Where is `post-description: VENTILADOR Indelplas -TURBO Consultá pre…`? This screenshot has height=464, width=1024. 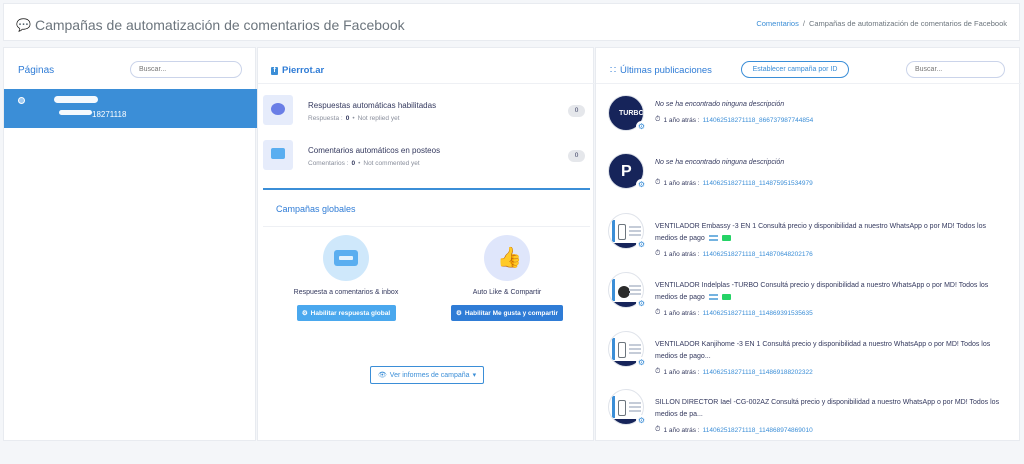
post-description: VENTILADOR Indelplas -TURBO Consultá pre… is located at coordinates (831, 292).